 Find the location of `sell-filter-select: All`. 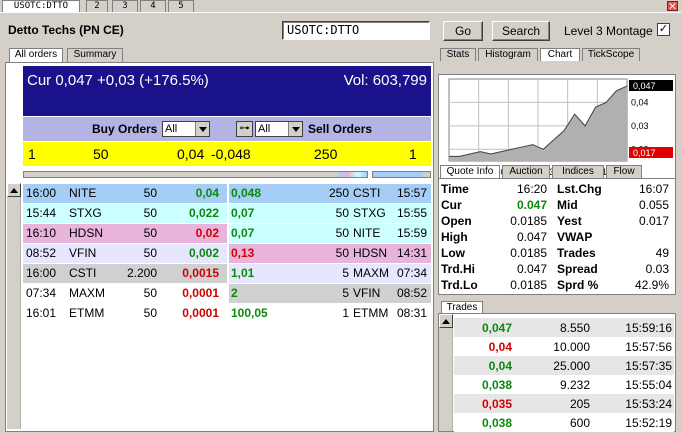

sell-filter-select: All is located at coordinates (279, 129).